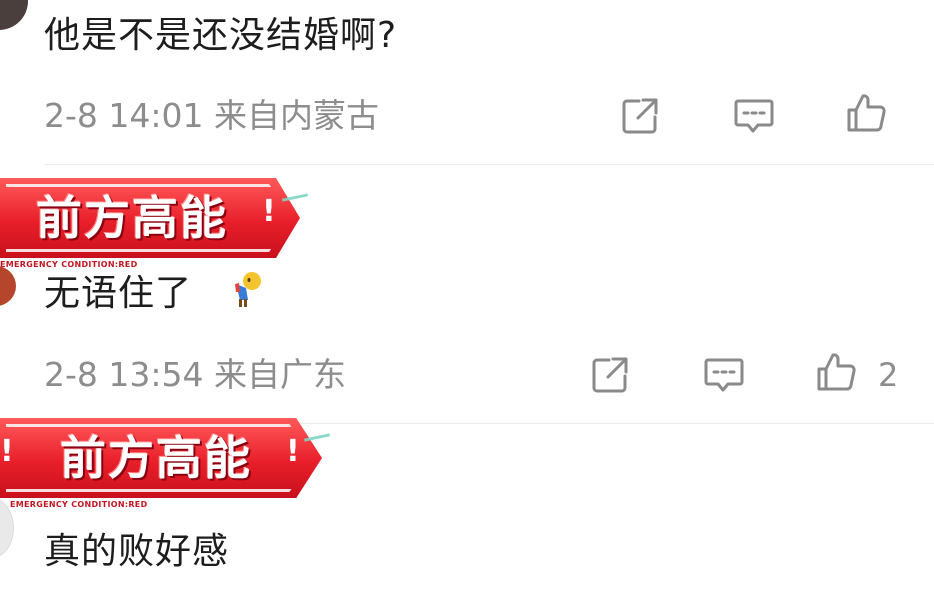  What do you see at coordinates (247, 289) in the screenshot?
I see `person-bowing-emoji` at bounding box center [247, 289].